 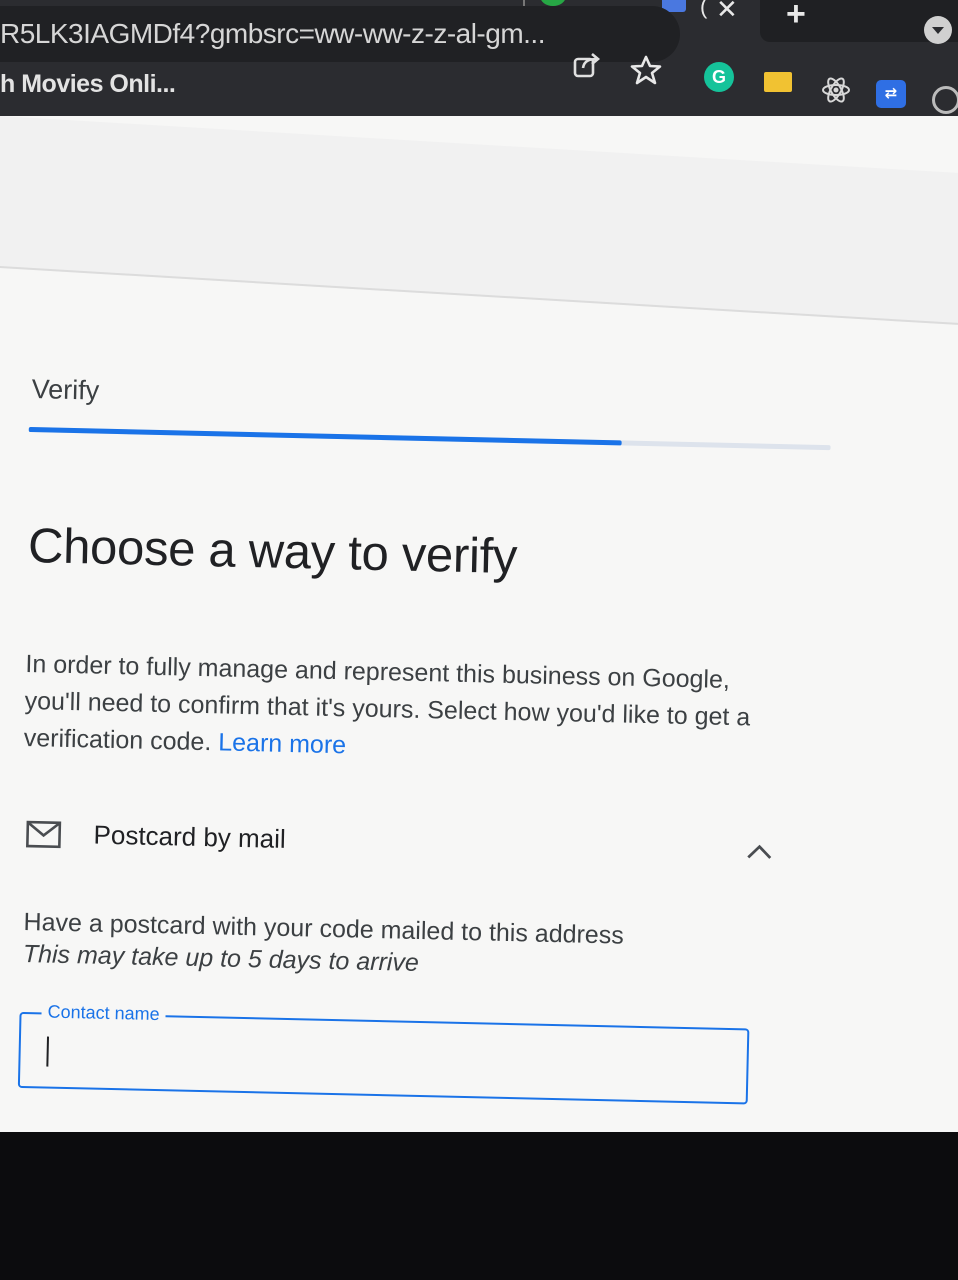 I want to click on react-devtools-icon, so click(x=836, y=90).